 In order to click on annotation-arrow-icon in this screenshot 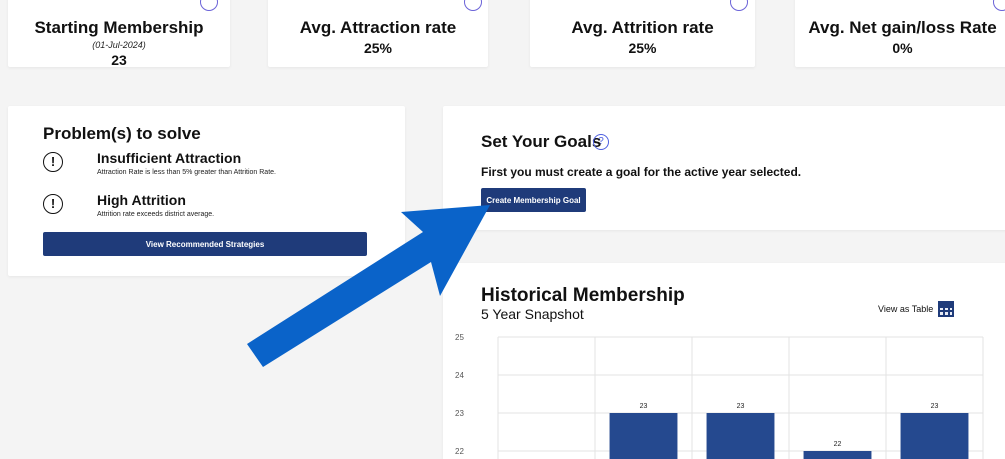, I will do `click(368, 286)`.